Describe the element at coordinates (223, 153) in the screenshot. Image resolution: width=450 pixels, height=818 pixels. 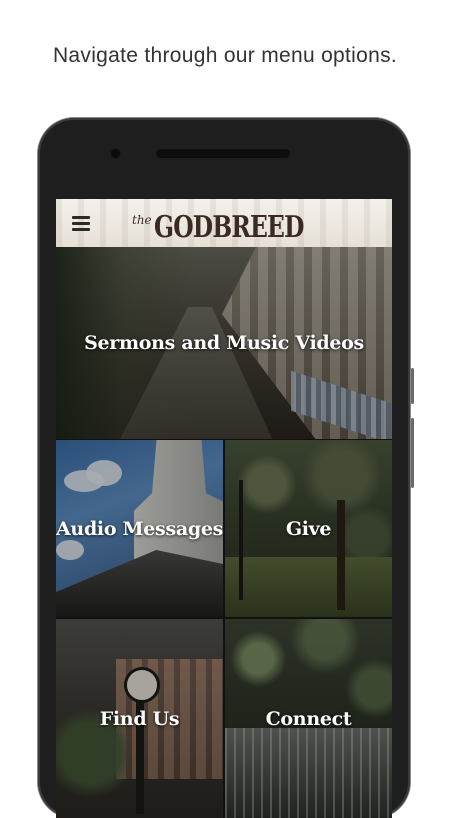
I see `earpiece-speaker` at that location.